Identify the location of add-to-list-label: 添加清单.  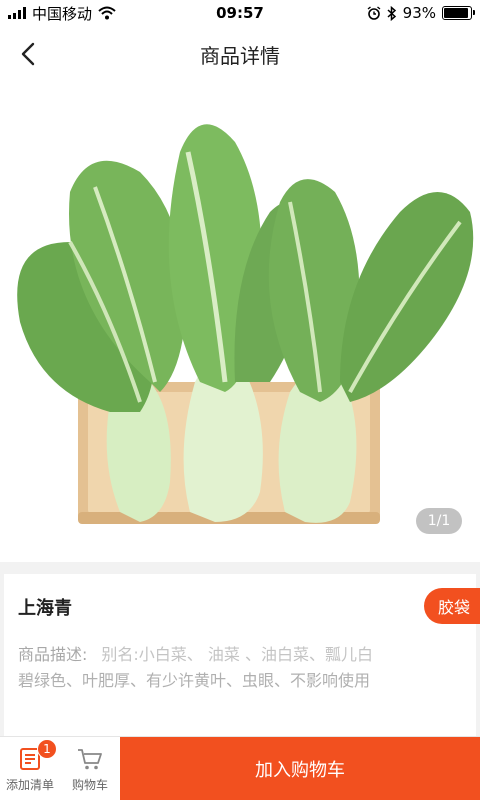
(29, 784).